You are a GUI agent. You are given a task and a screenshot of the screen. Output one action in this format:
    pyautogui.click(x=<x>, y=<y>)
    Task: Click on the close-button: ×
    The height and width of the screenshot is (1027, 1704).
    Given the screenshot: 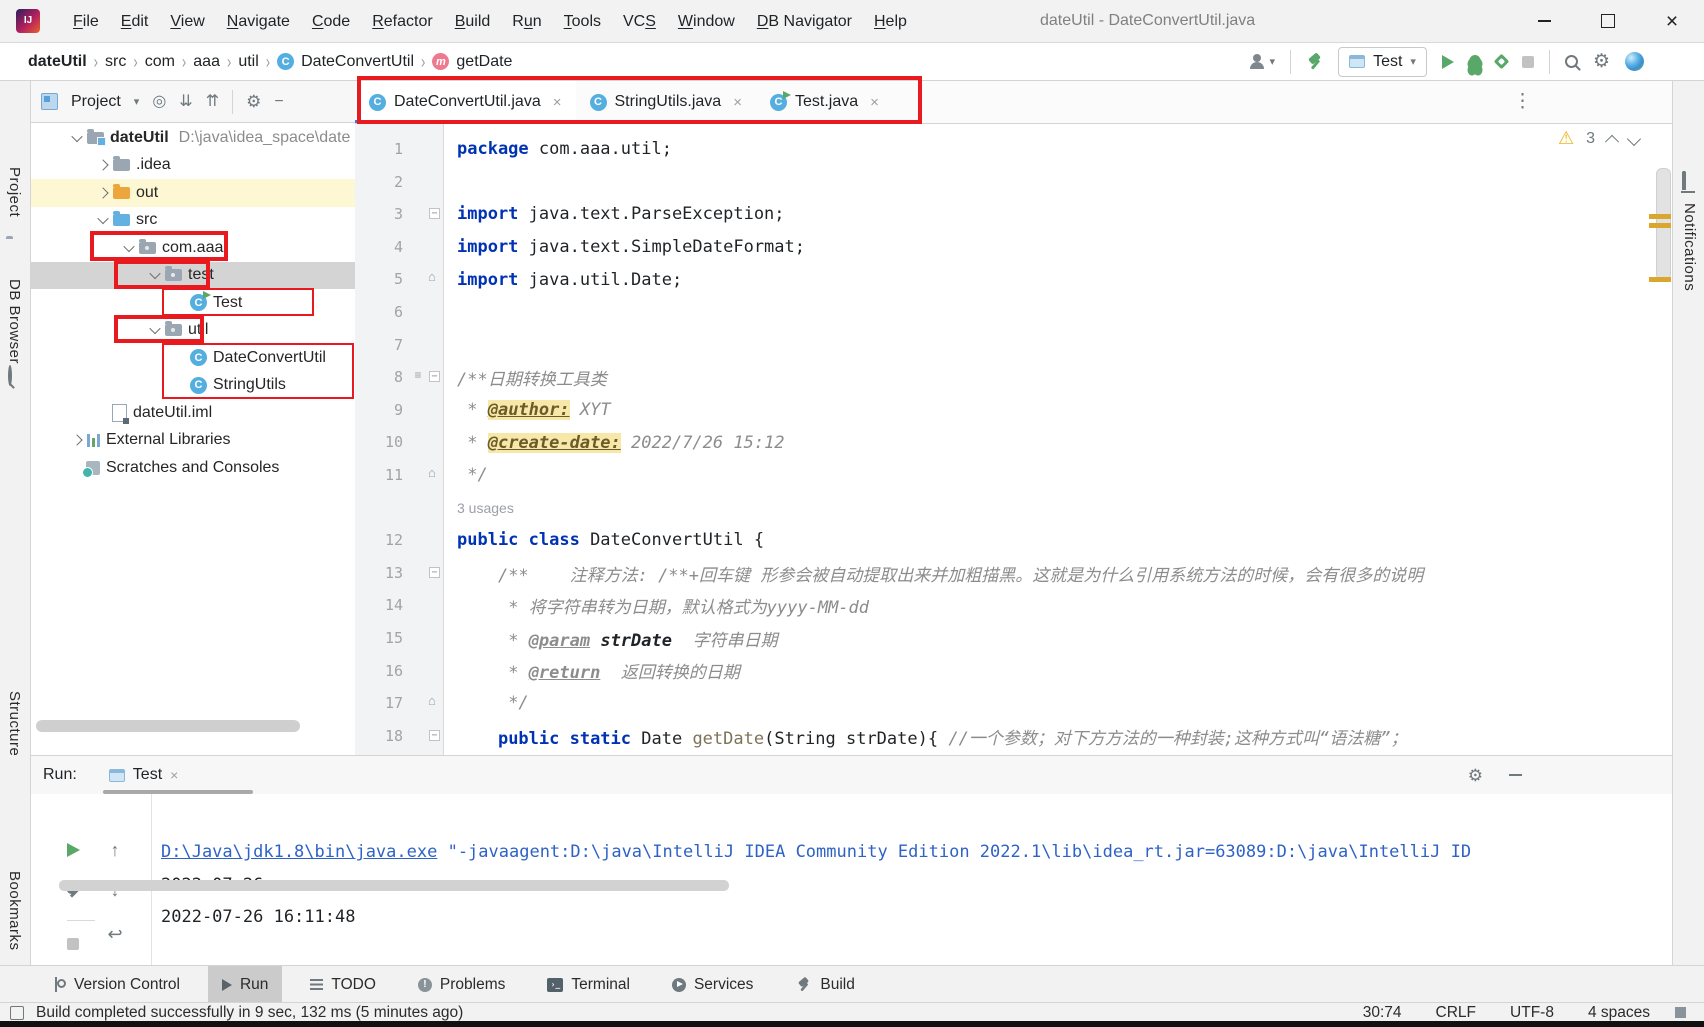 What is the action you would take?
    pyautogui.click(x=1672, y=21)
    